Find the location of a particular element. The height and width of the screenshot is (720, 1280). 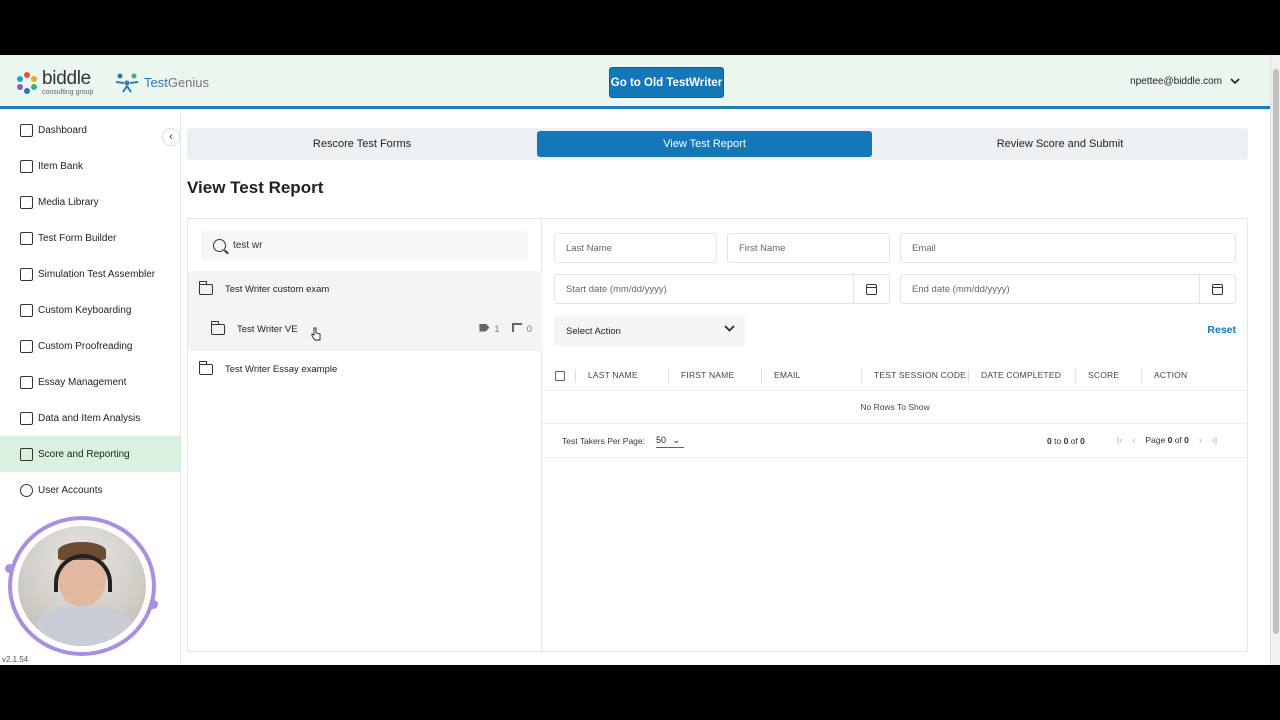

page-title: View Test Report is located at coordinates (255, 187).